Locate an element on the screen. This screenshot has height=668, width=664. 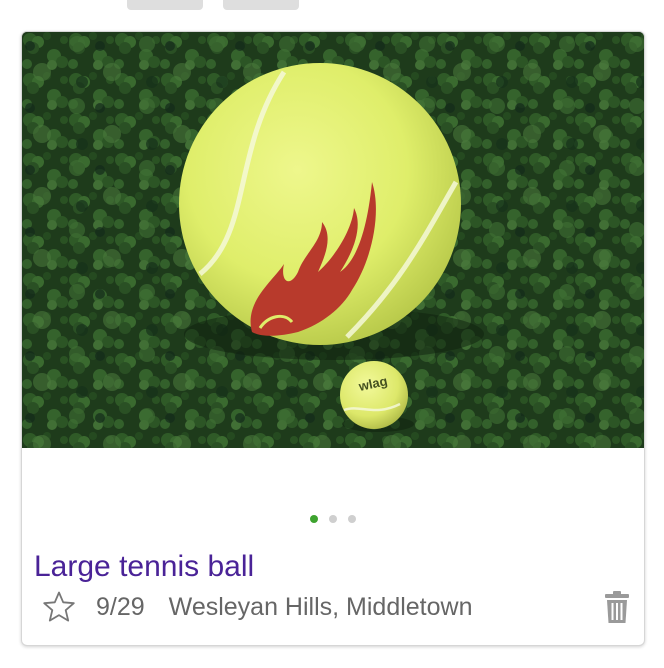
star-outline-icon is located at coordinates (59, 607).